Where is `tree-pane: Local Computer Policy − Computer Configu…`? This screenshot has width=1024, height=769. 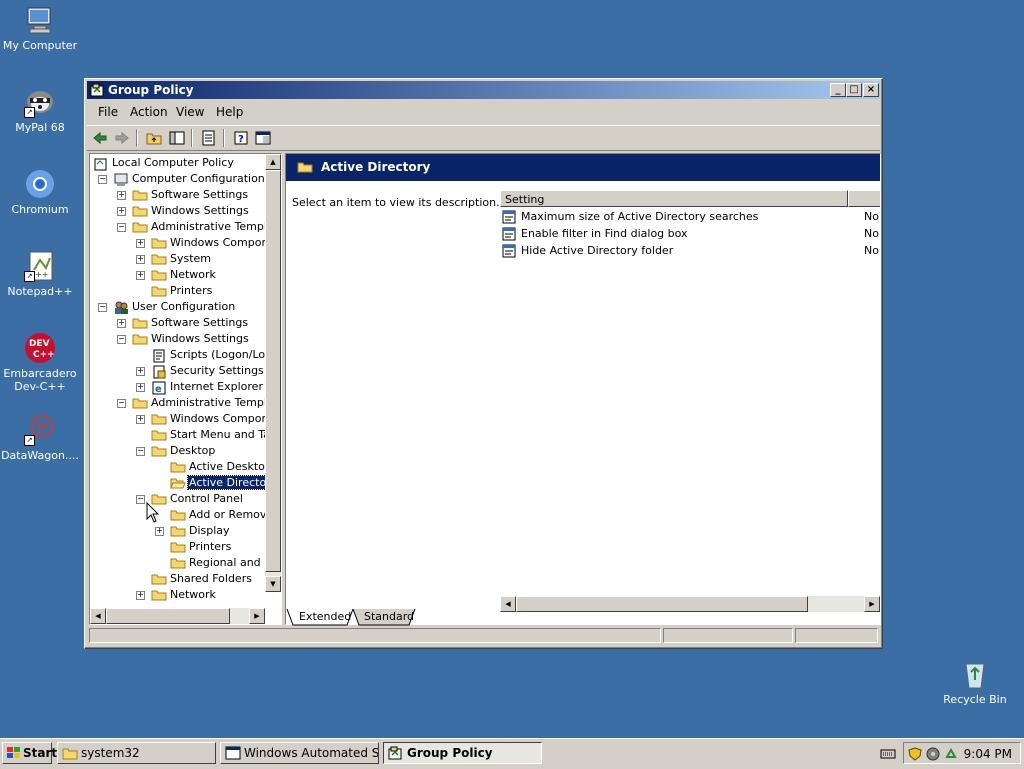
tree-pane: Local Computer Policy − Computer Configu… is located at coordinates (185, 389).